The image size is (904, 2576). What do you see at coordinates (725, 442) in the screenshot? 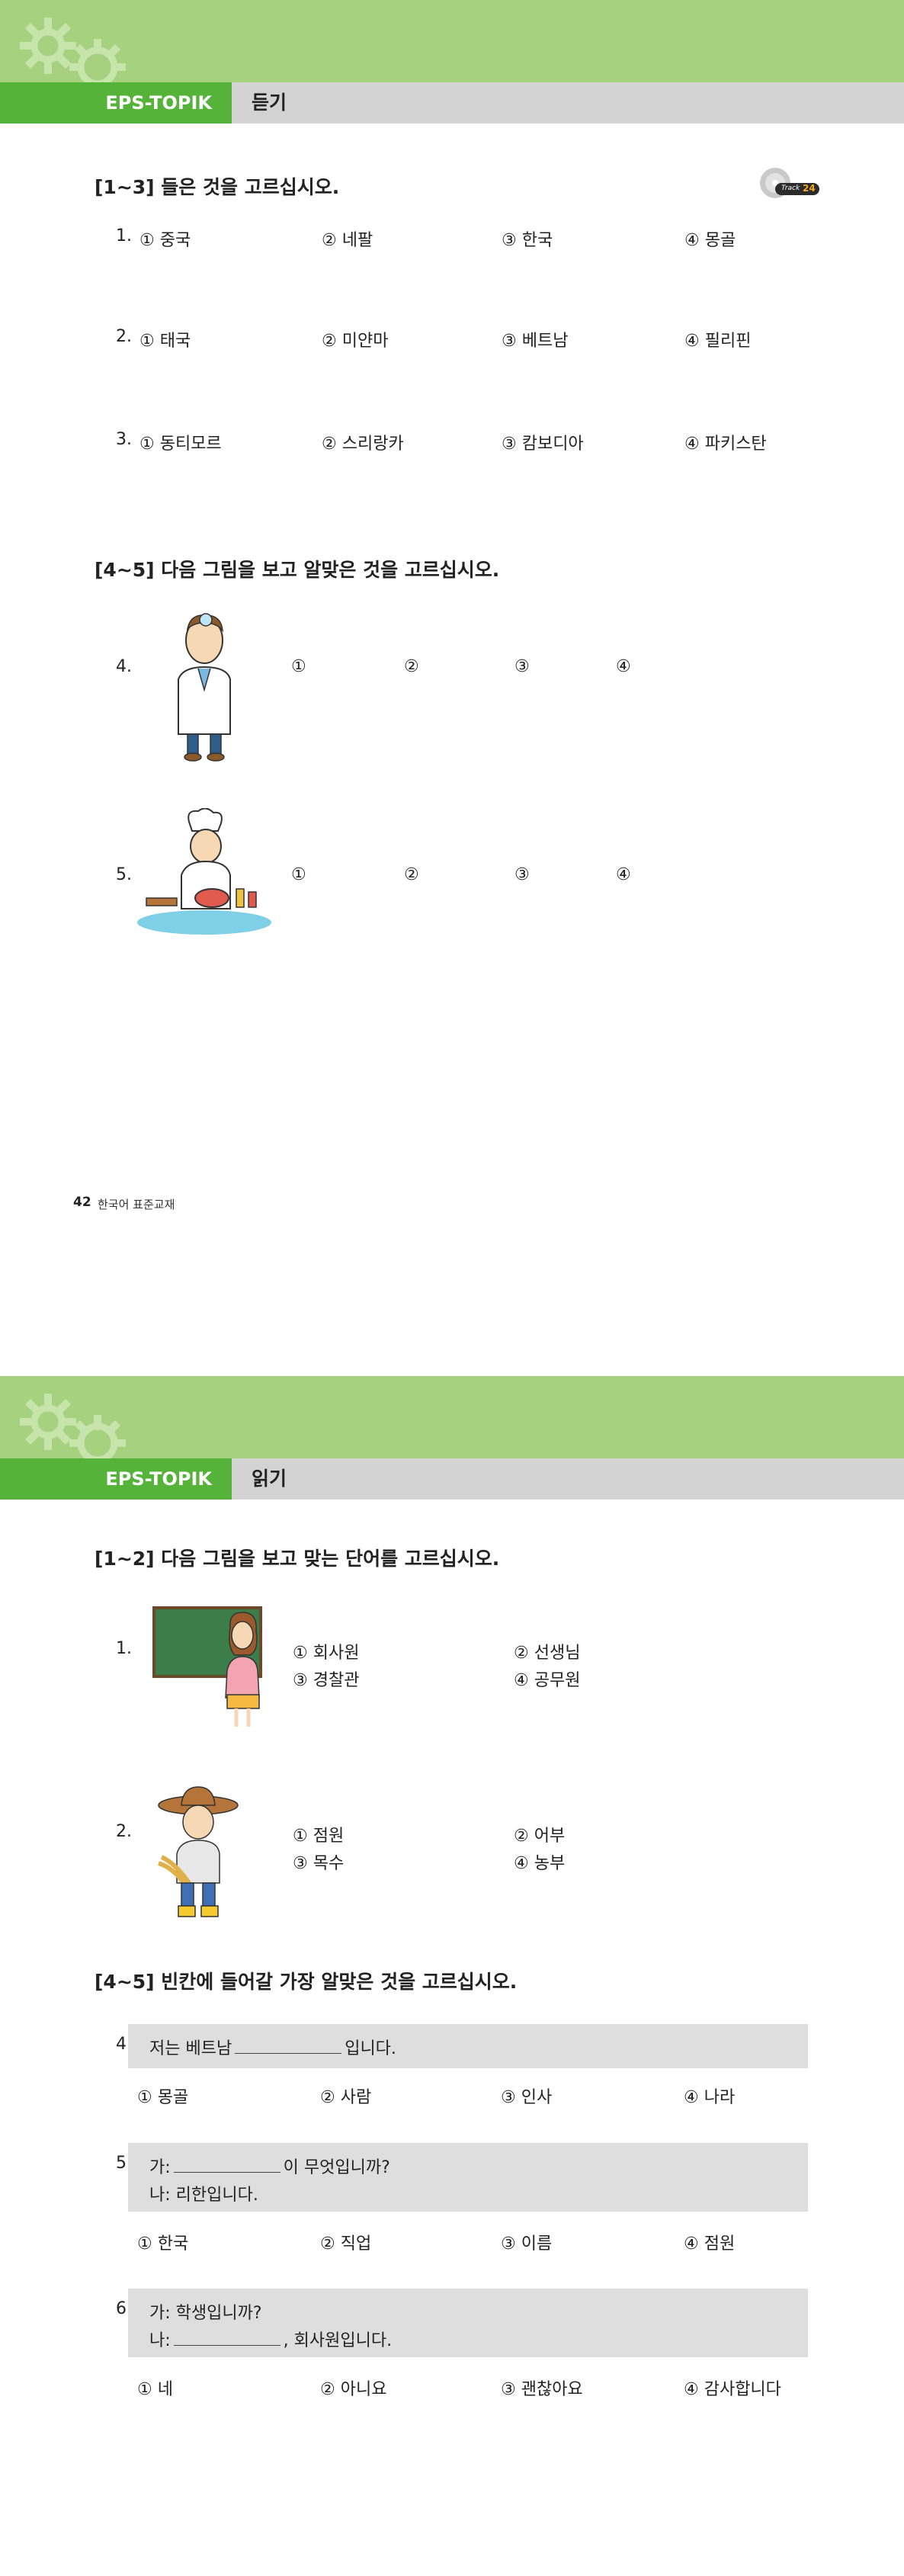
I see `option-4: ④ 파키스탄` at bounding box center [725, 442].